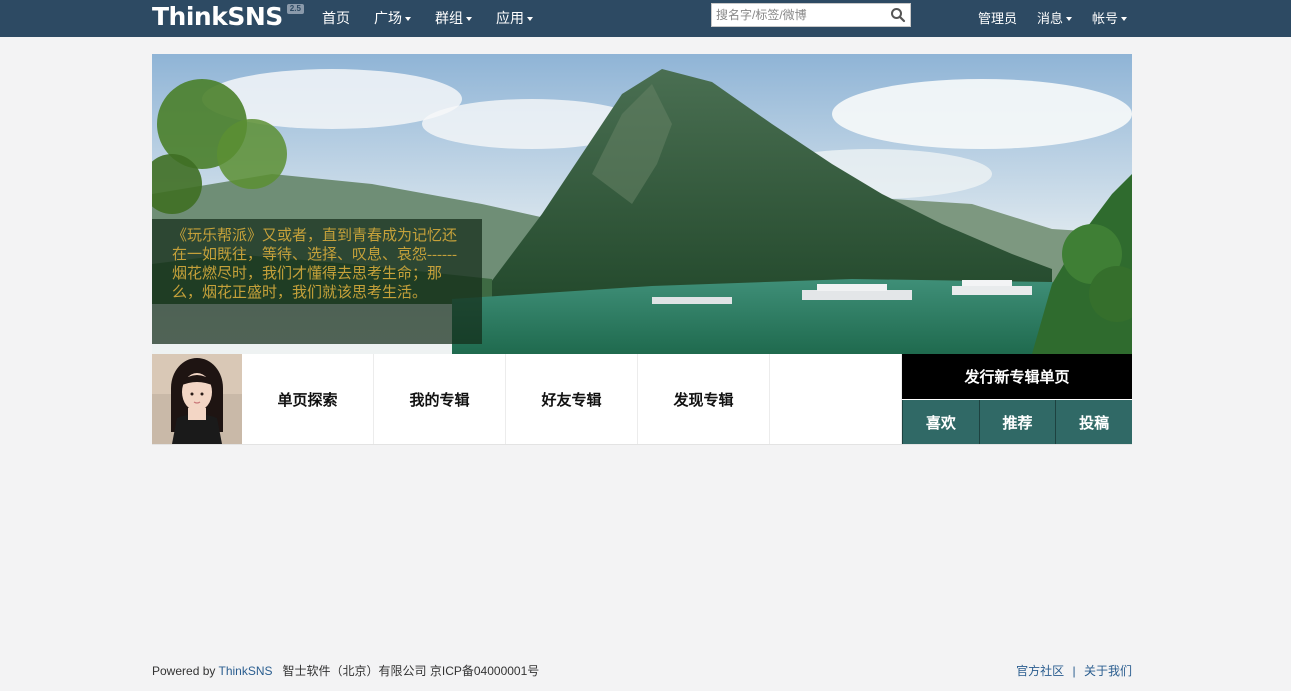 The height and width of the screenshot is (691, 1291). What do you see at coordinates (440, 399) in the screenshot?
I see `tab-my-albums: 我的专辑` at bounding box center [440, 399].